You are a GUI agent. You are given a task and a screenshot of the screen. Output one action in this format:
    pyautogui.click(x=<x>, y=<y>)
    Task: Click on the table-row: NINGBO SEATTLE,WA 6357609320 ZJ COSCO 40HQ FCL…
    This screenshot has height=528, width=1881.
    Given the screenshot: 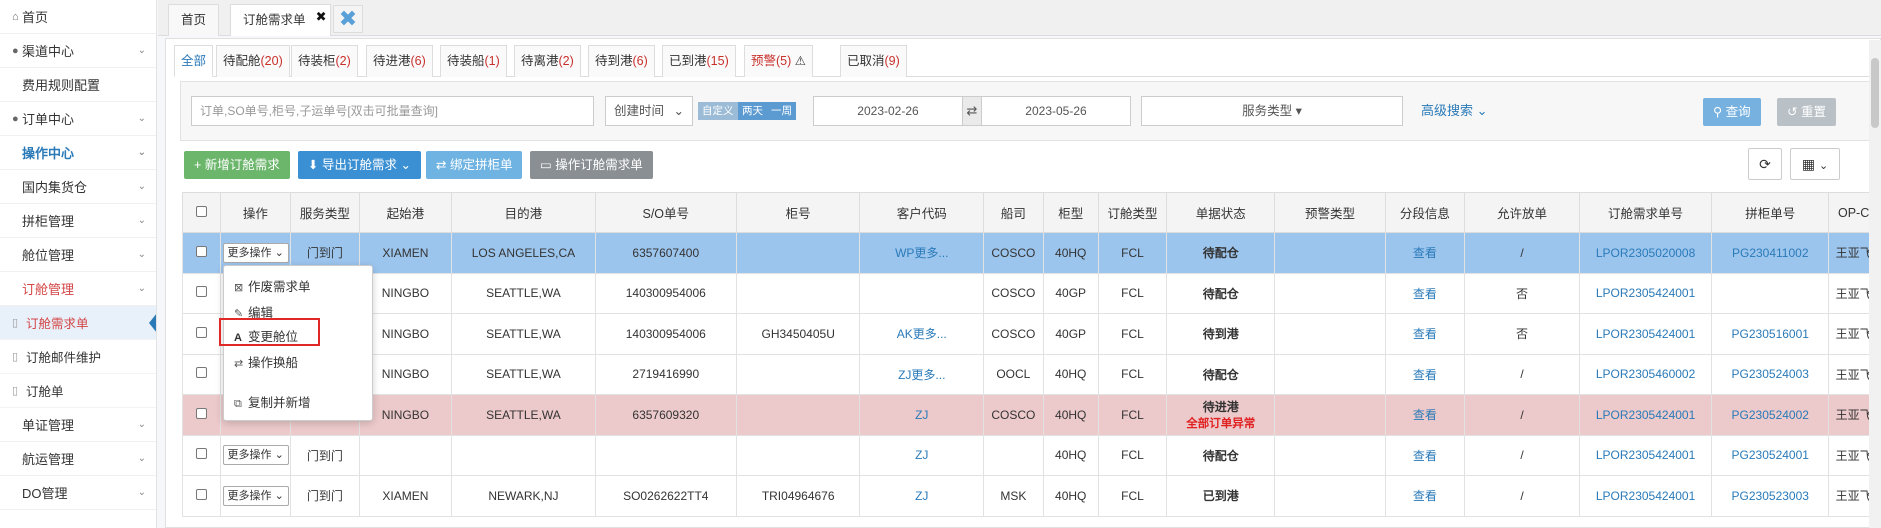 What is the action you would take?
    pyautogui.click(x=1030, y=415)
    